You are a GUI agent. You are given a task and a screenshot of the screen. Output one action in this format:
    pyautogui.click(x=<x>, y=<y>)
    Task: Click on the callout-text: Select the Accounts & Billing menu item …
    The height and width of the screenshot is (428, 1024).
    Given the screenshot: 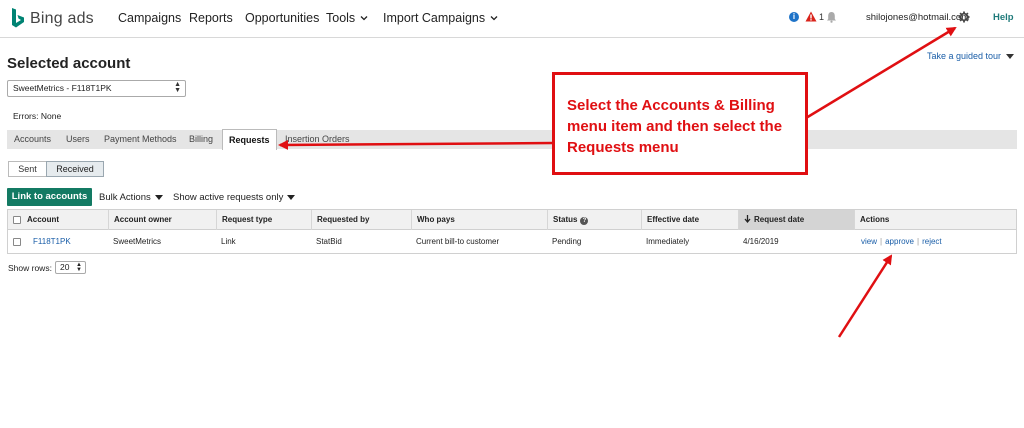 What is the action you would take?
    pyautogui.click(x=675, y=126)
    